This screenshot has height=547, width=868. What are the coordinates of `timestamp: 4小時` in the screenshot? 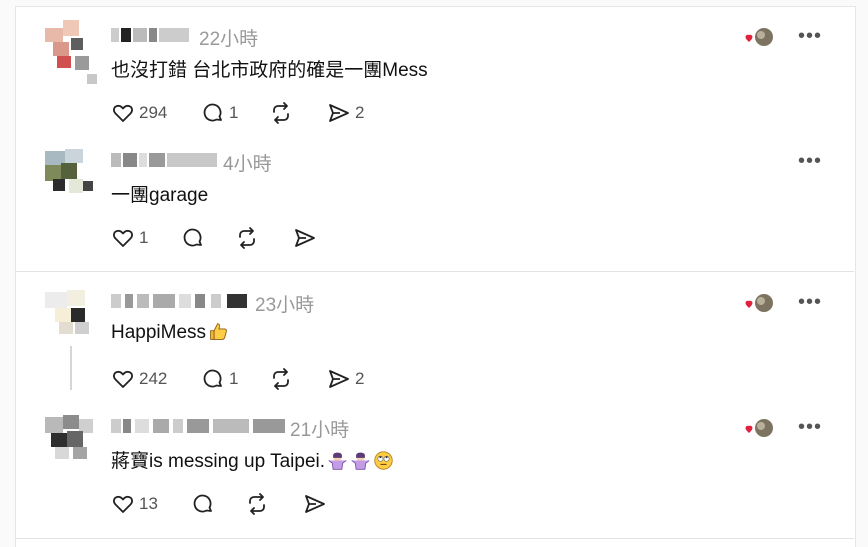 It's located at (247, 162).